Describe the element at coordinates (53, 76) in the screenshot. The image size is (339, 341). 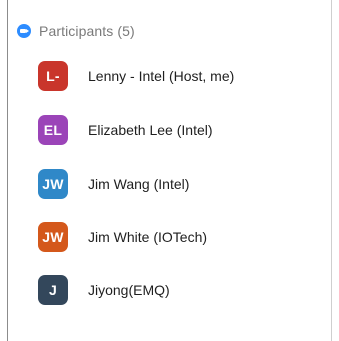
I see `avatar: L-` at that location.